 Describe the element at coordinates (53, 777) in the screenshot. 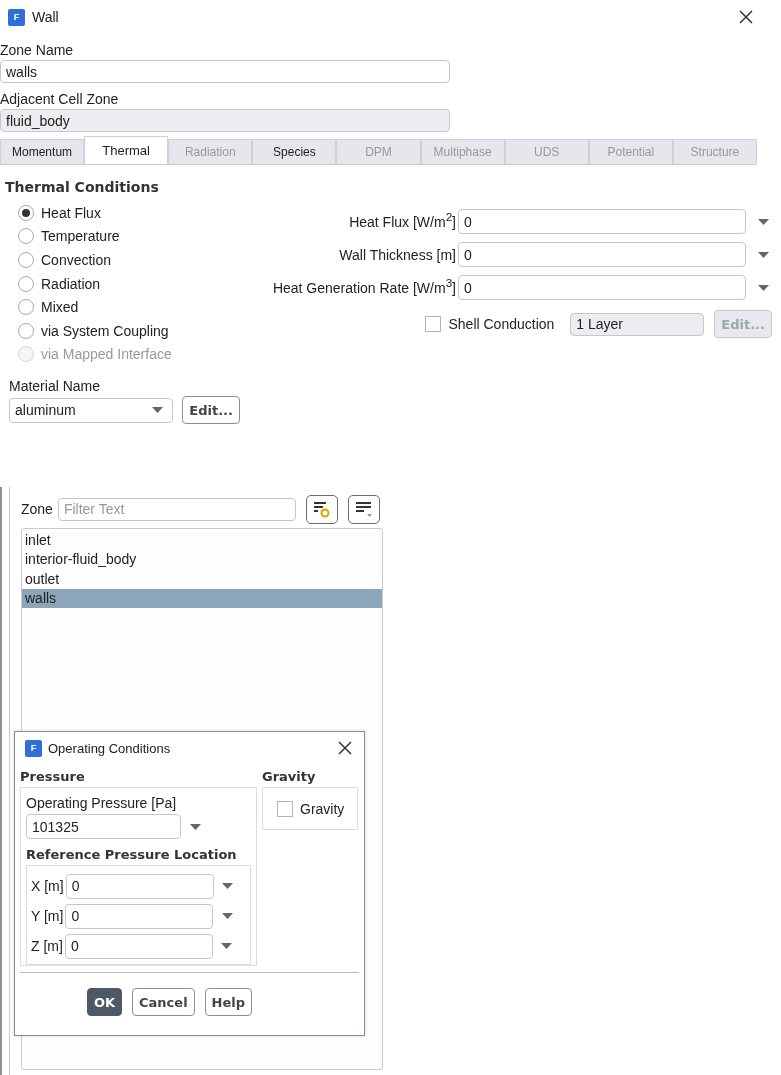

I see `group-title: Pressure` at that location.